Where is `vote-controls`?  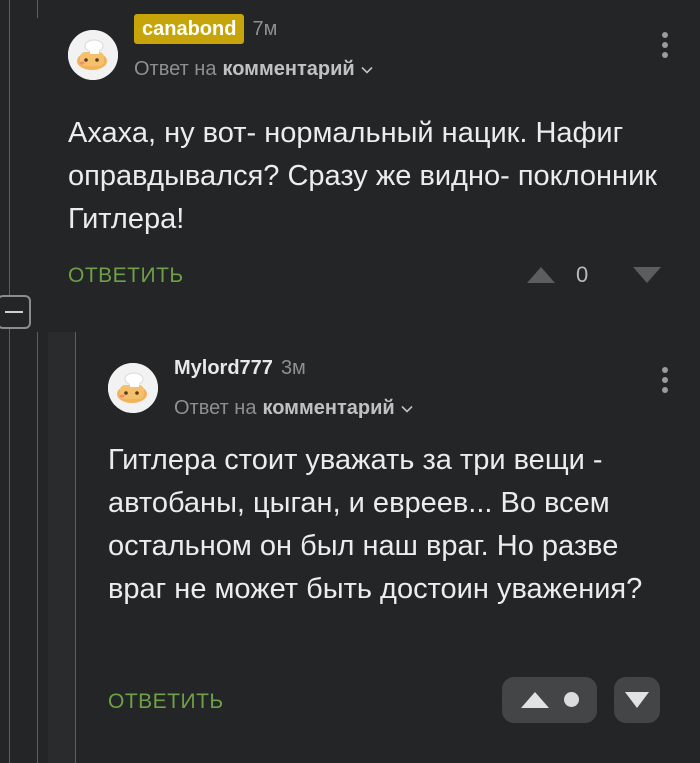 vote-controls is located at coordinates (581, 700).